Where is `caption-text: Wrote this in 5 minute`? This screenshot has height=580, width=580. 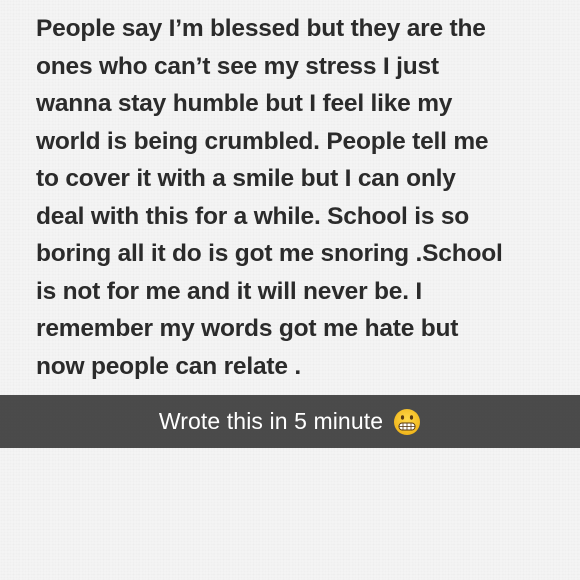
caption-text: Wrote this in 5 minute is located at coordinates (271, 421).